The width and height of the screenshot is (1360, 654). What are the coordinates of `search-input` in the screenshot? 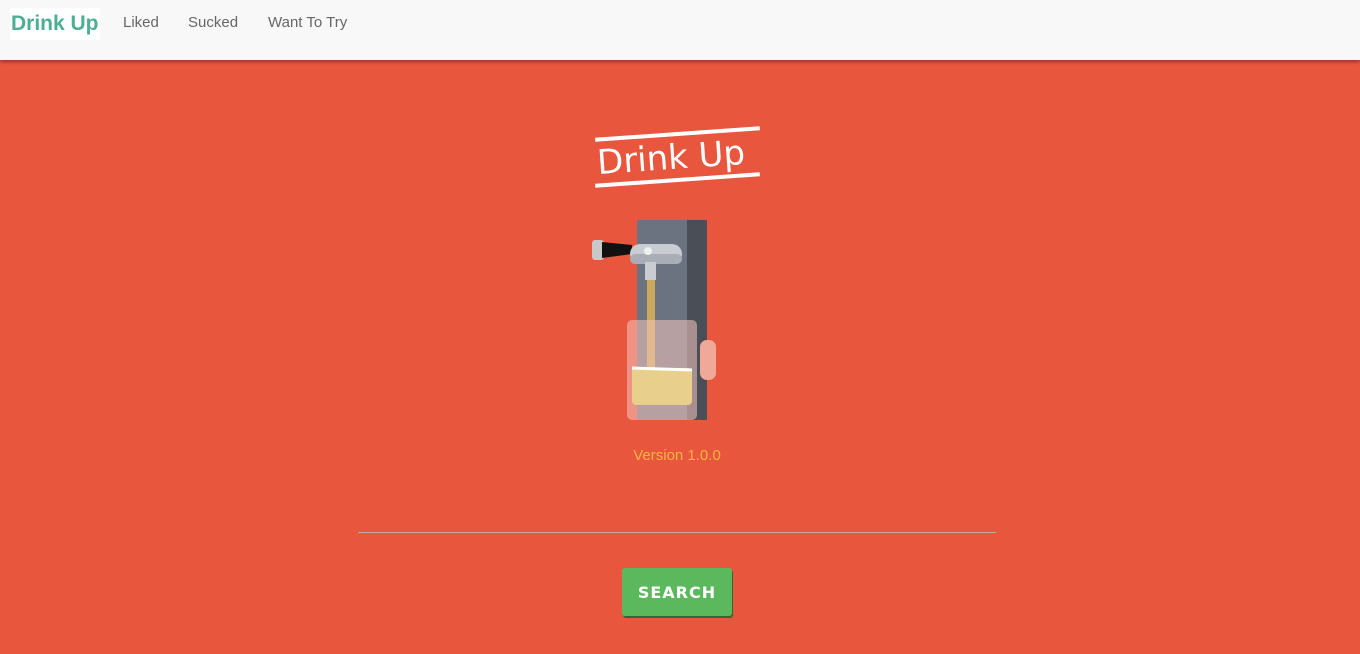 It's located at (677, 516).